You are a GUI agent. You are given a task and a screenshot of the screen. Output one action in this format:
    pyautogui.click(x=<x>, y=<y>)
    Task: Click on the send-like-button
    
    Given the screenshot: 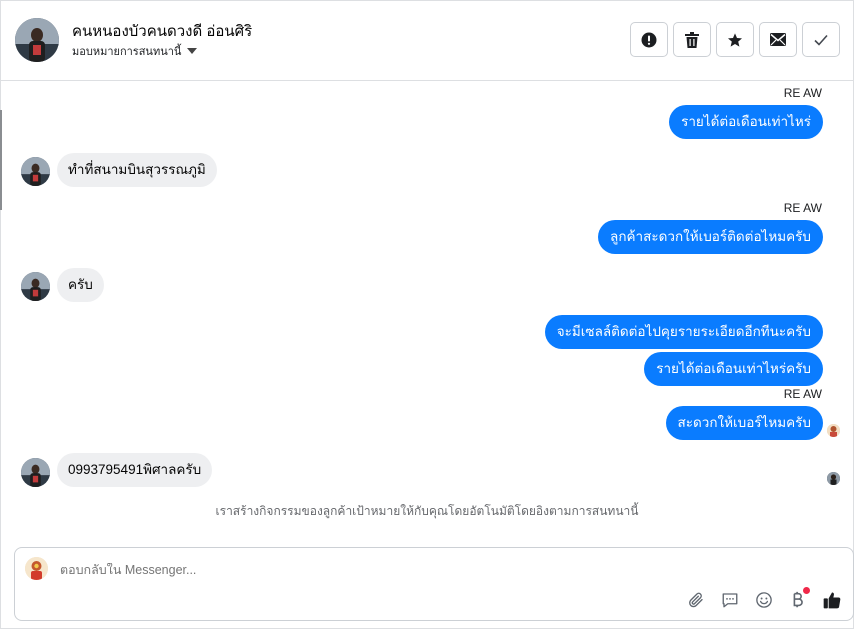 What is the action you would take?
    pyautogui.click(x=832, y=600)
    